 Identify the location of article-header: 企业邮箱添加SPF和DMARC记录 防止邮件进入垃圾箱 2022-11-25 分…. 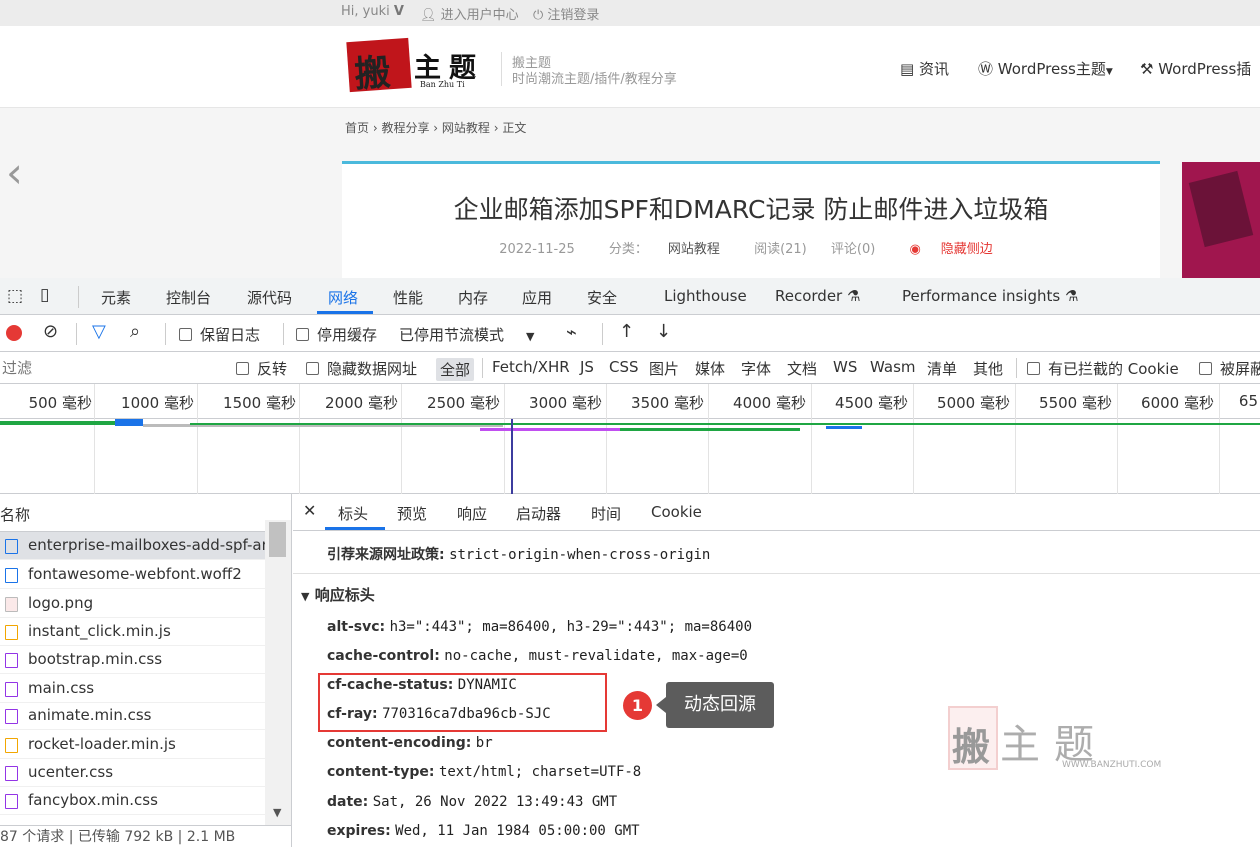
(751, 219).